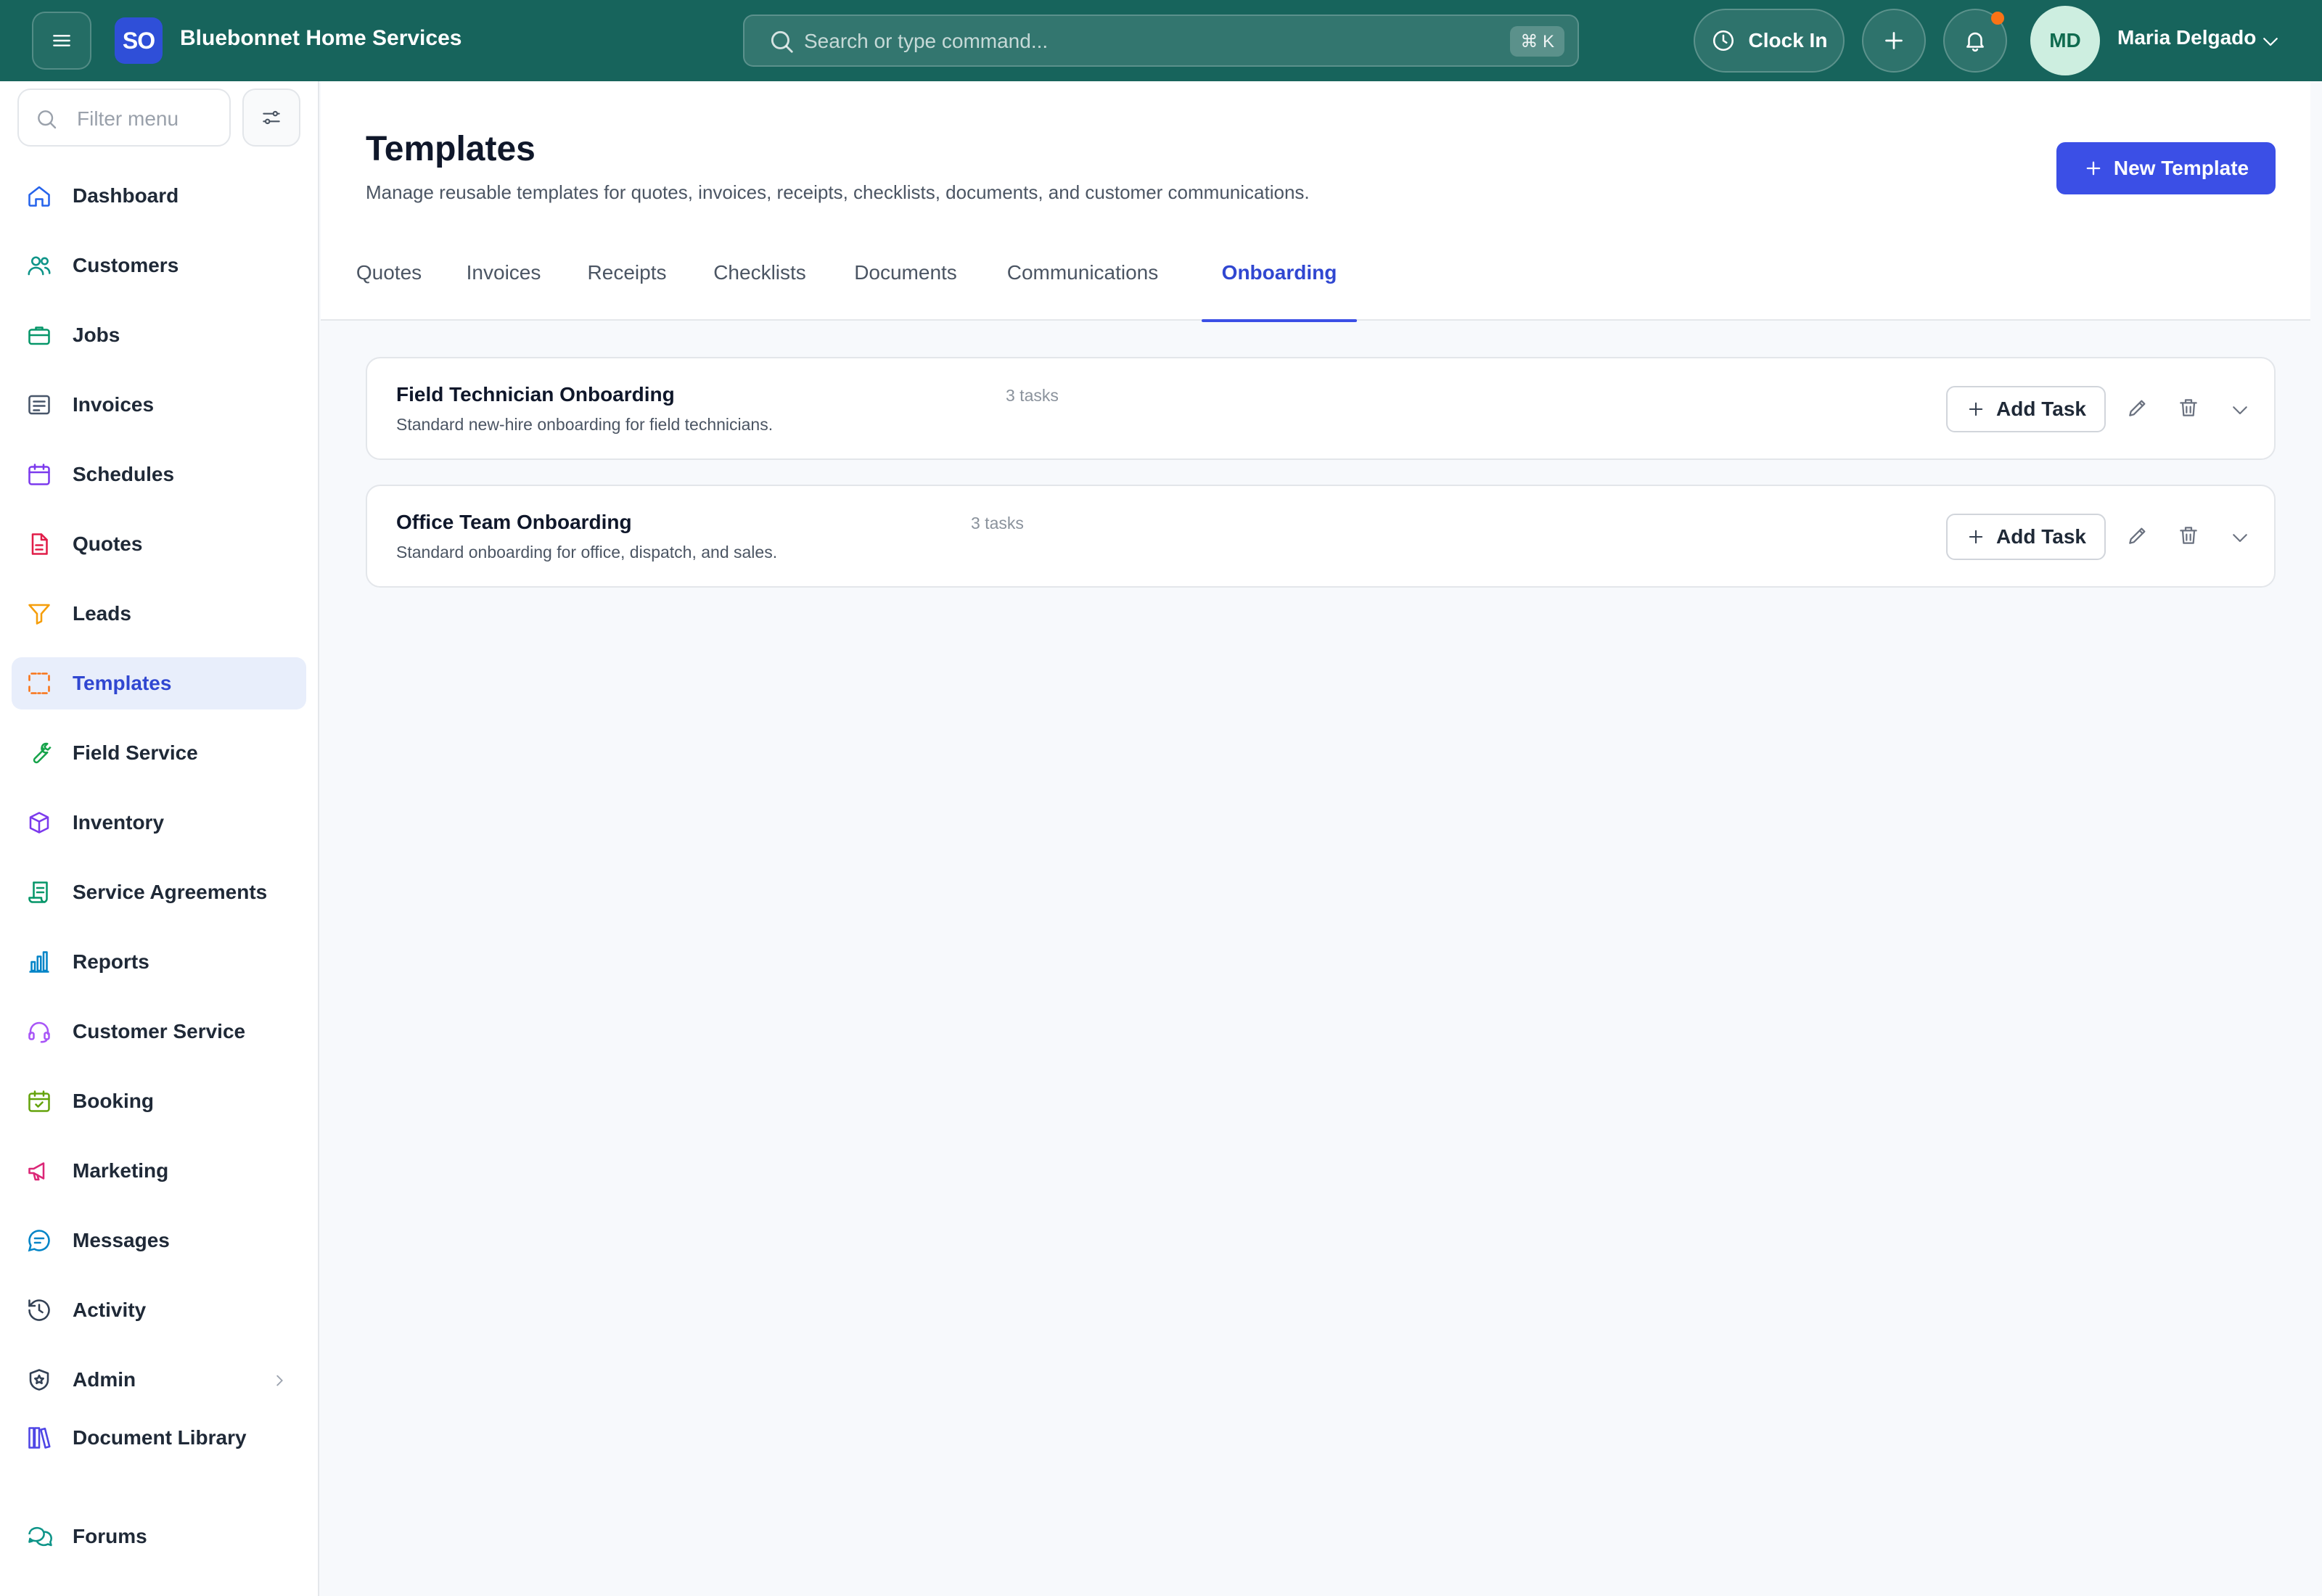 This screenshot has height=1596, width=2322. Describe the element at coordinates (1975, 42) in the screenshot. I see `bell-icon` at that location.